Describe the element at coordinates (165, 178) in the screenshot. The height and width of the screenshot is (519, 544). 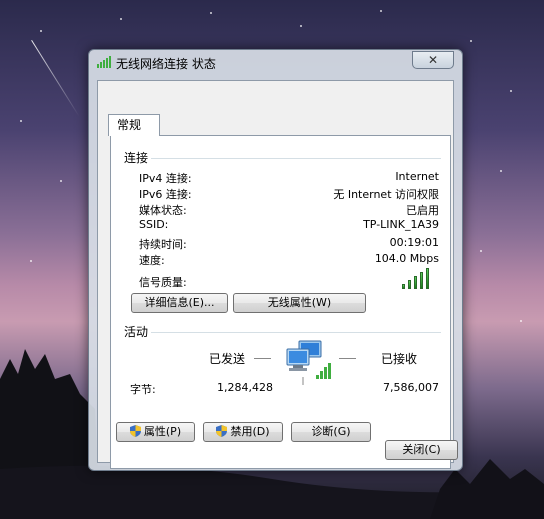
I see `ipv4-label: IPv4 连接:` at that location.